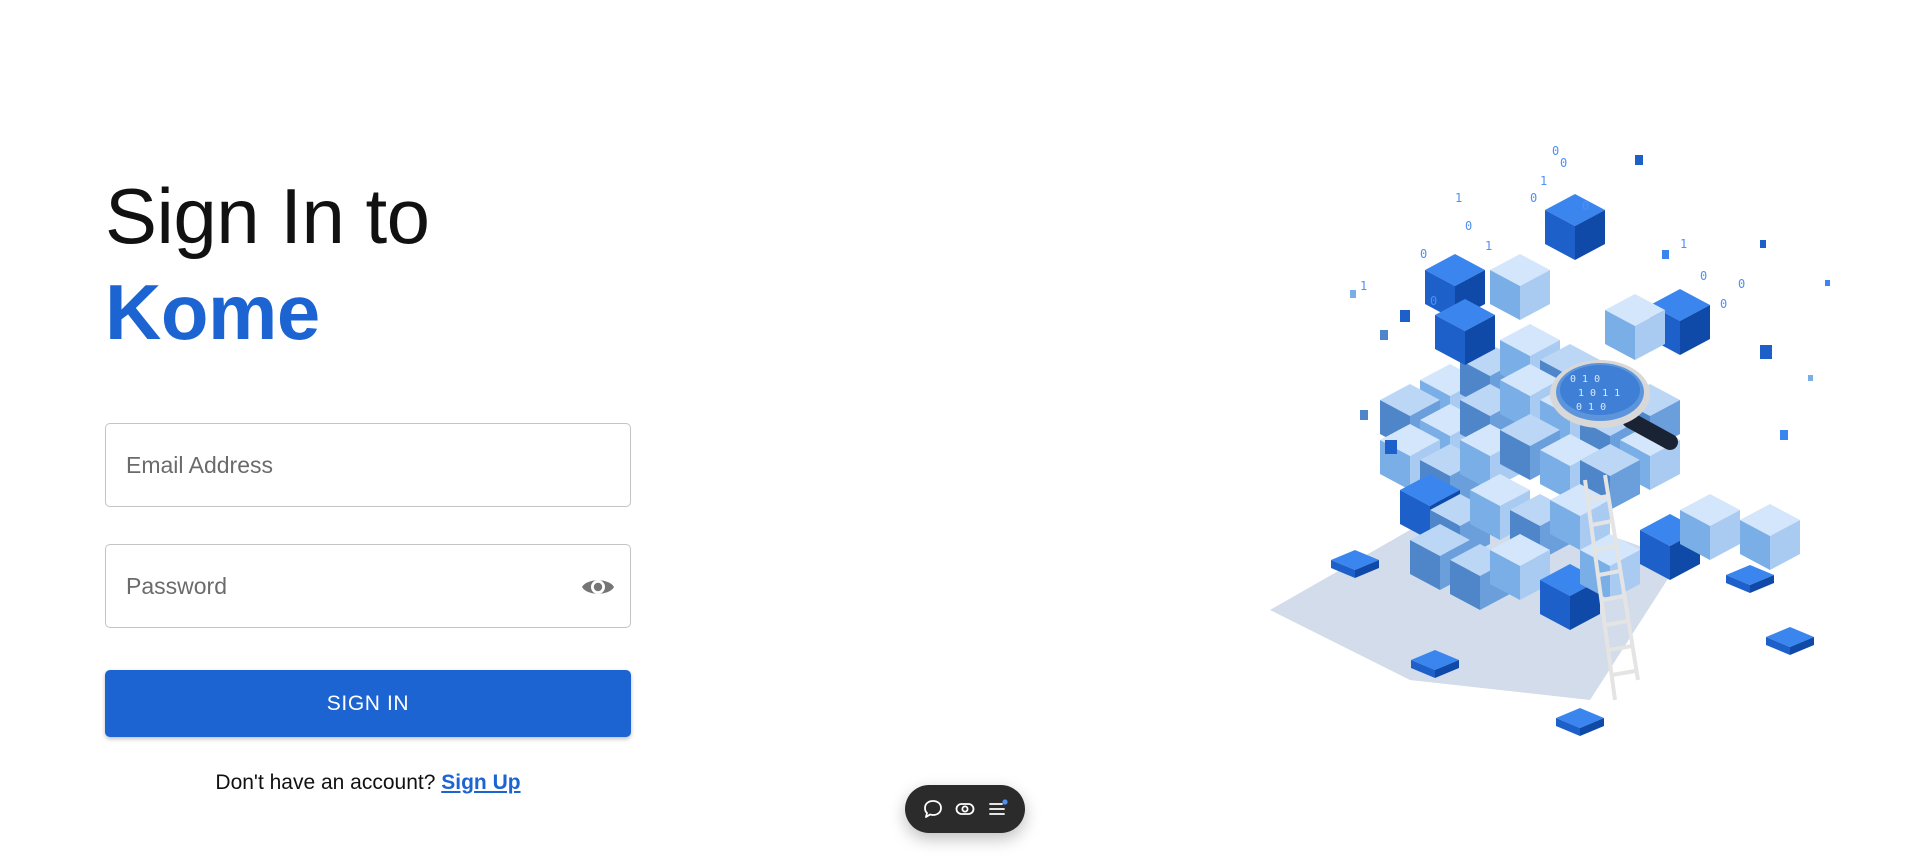 The width and height of the screenshot is (1919, 868). What do you see at coordinates (368, 703) in the screenshot?
I see `sign-in-button: SIGN IN` at bounding box center [368, 703].